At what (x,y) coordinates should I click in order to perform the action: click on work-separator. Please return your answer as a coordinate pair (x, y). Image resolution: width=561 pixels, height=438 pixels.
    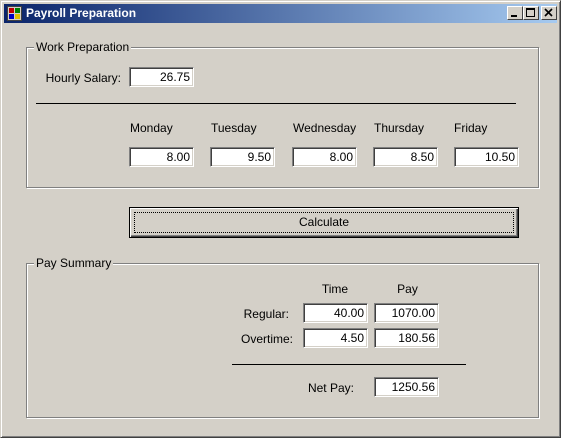
    Looking at the image, I should click on (276, 103).